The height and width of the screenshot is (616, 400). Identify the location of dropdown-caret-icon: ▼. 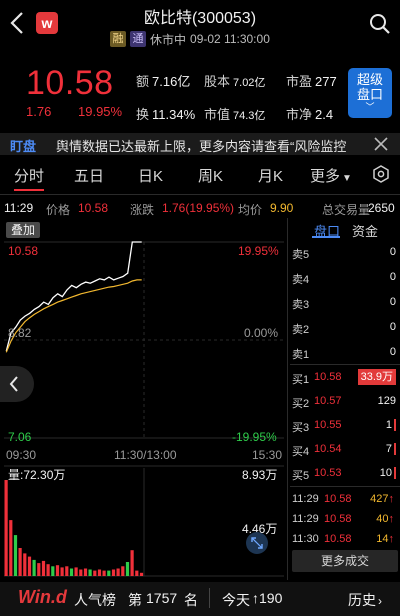
(347, 178).